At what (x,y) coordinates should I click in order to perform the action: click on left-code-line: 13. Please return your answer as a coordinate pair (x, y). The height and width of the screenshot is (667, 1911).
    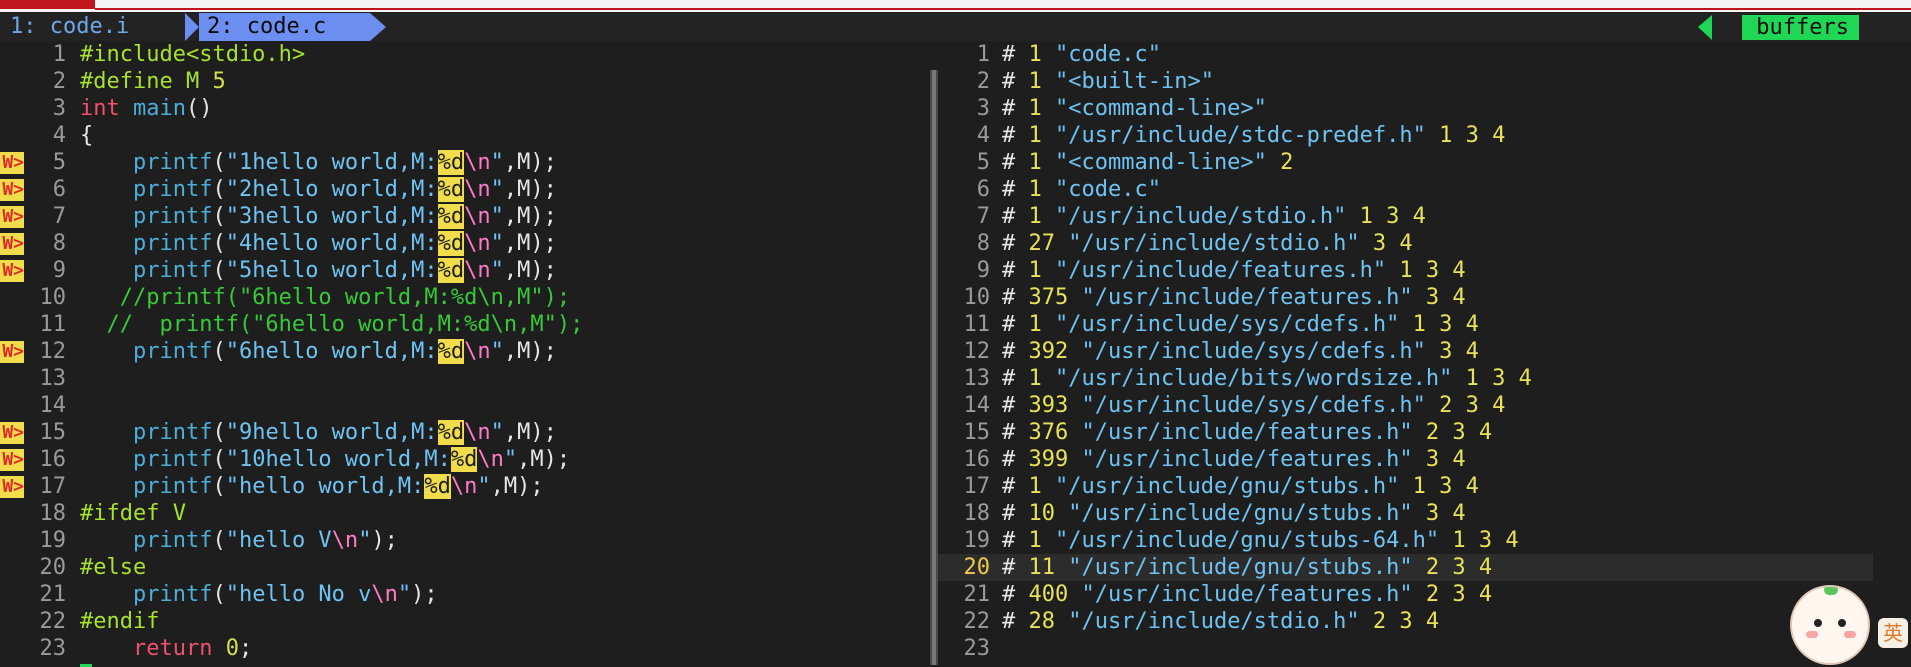
    Looking at the image, I should click on (465, 378).